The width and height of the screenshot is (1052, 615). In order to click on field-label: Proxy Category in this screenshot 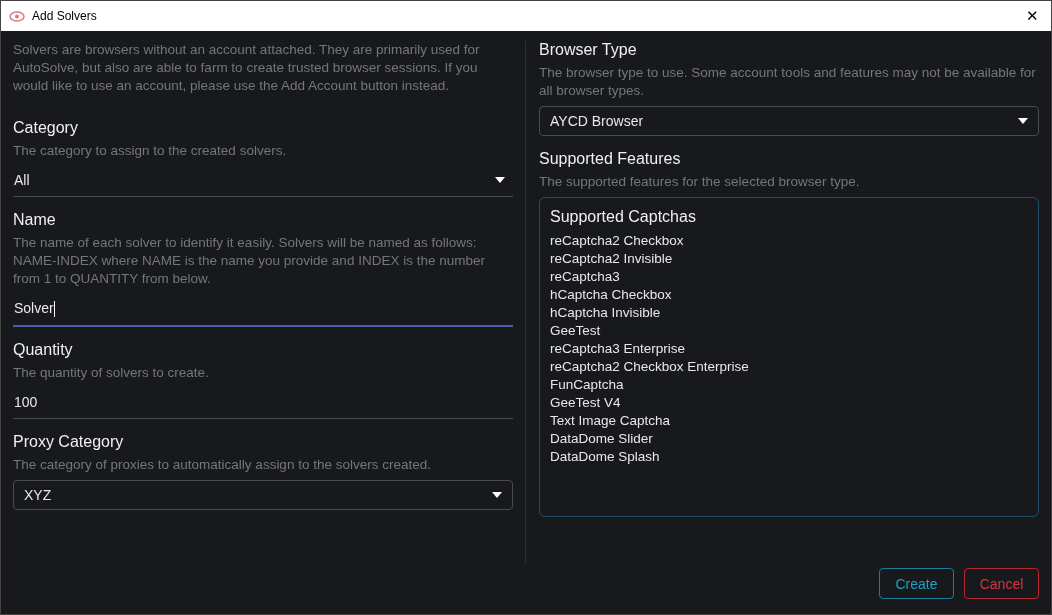, I will do `click(69, 442)`.